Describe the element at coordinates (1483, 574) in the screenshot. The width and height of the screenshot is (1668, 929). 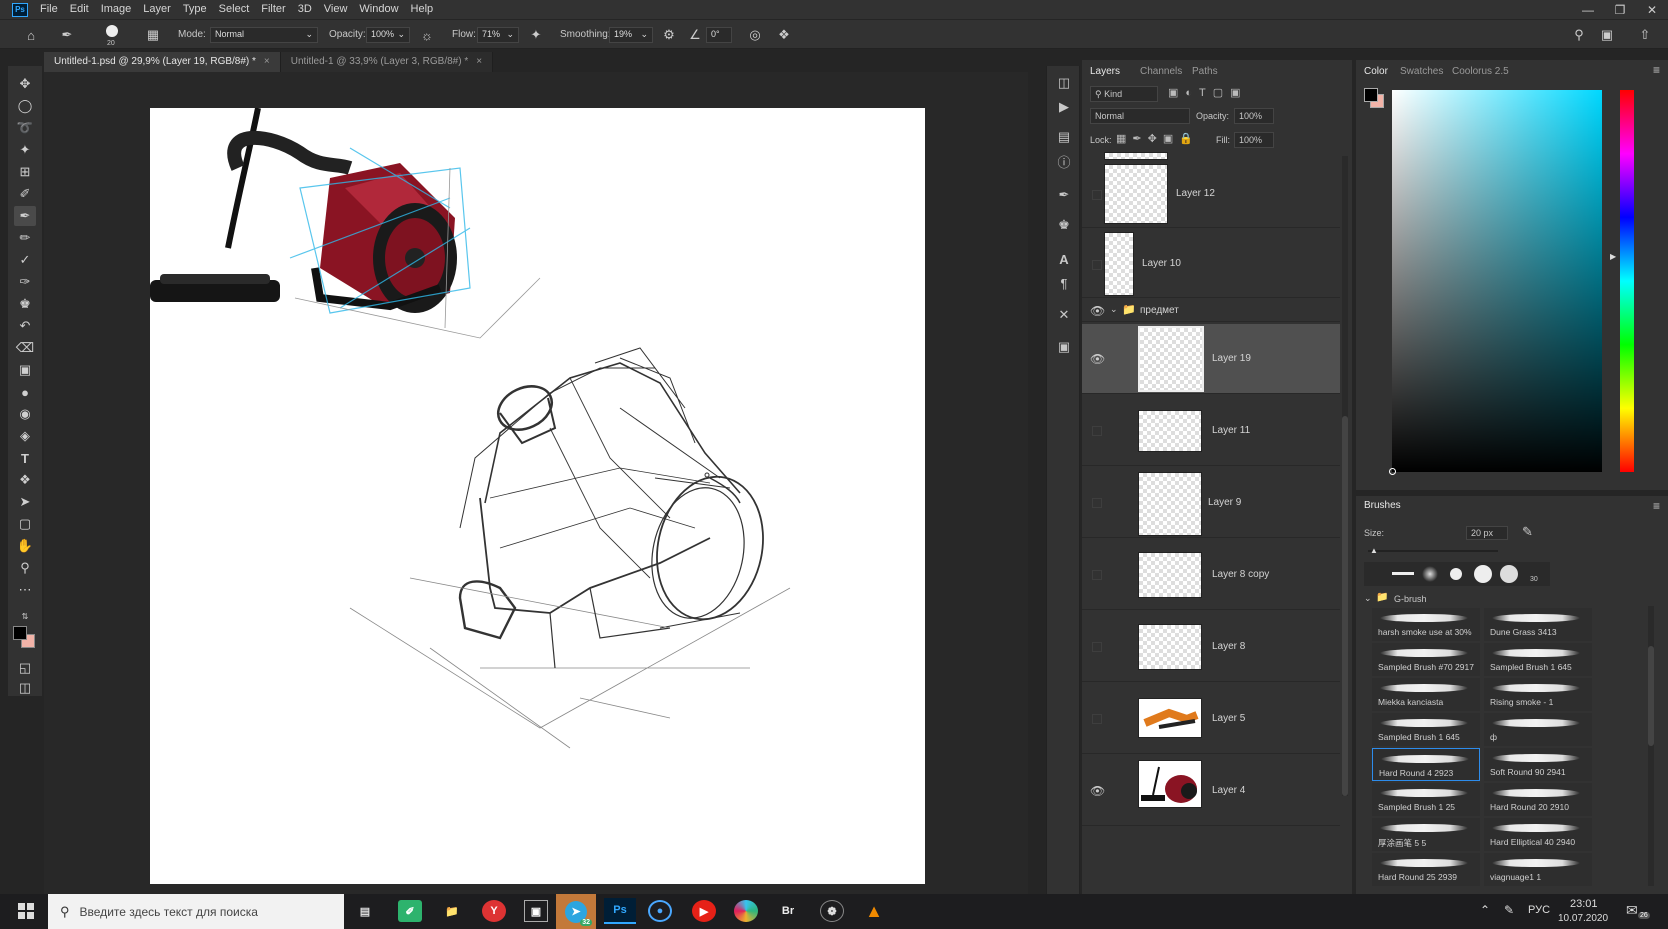
I see `recent-brush-hard-large` at that location.